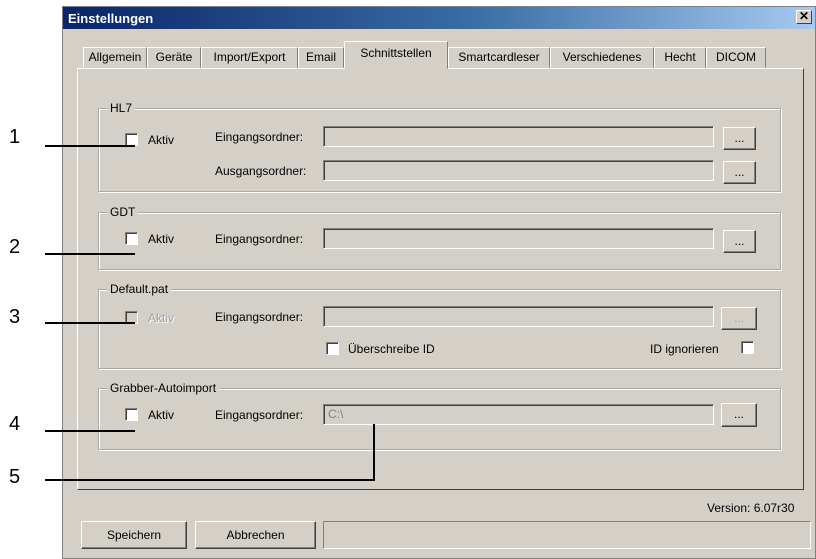 This screenshot has width=816, height=559. What do you see at coordinates (684, 349) in the screenshot?
I see `ignore-id-label: ID ignorieren` at bounding box center [684, 349].